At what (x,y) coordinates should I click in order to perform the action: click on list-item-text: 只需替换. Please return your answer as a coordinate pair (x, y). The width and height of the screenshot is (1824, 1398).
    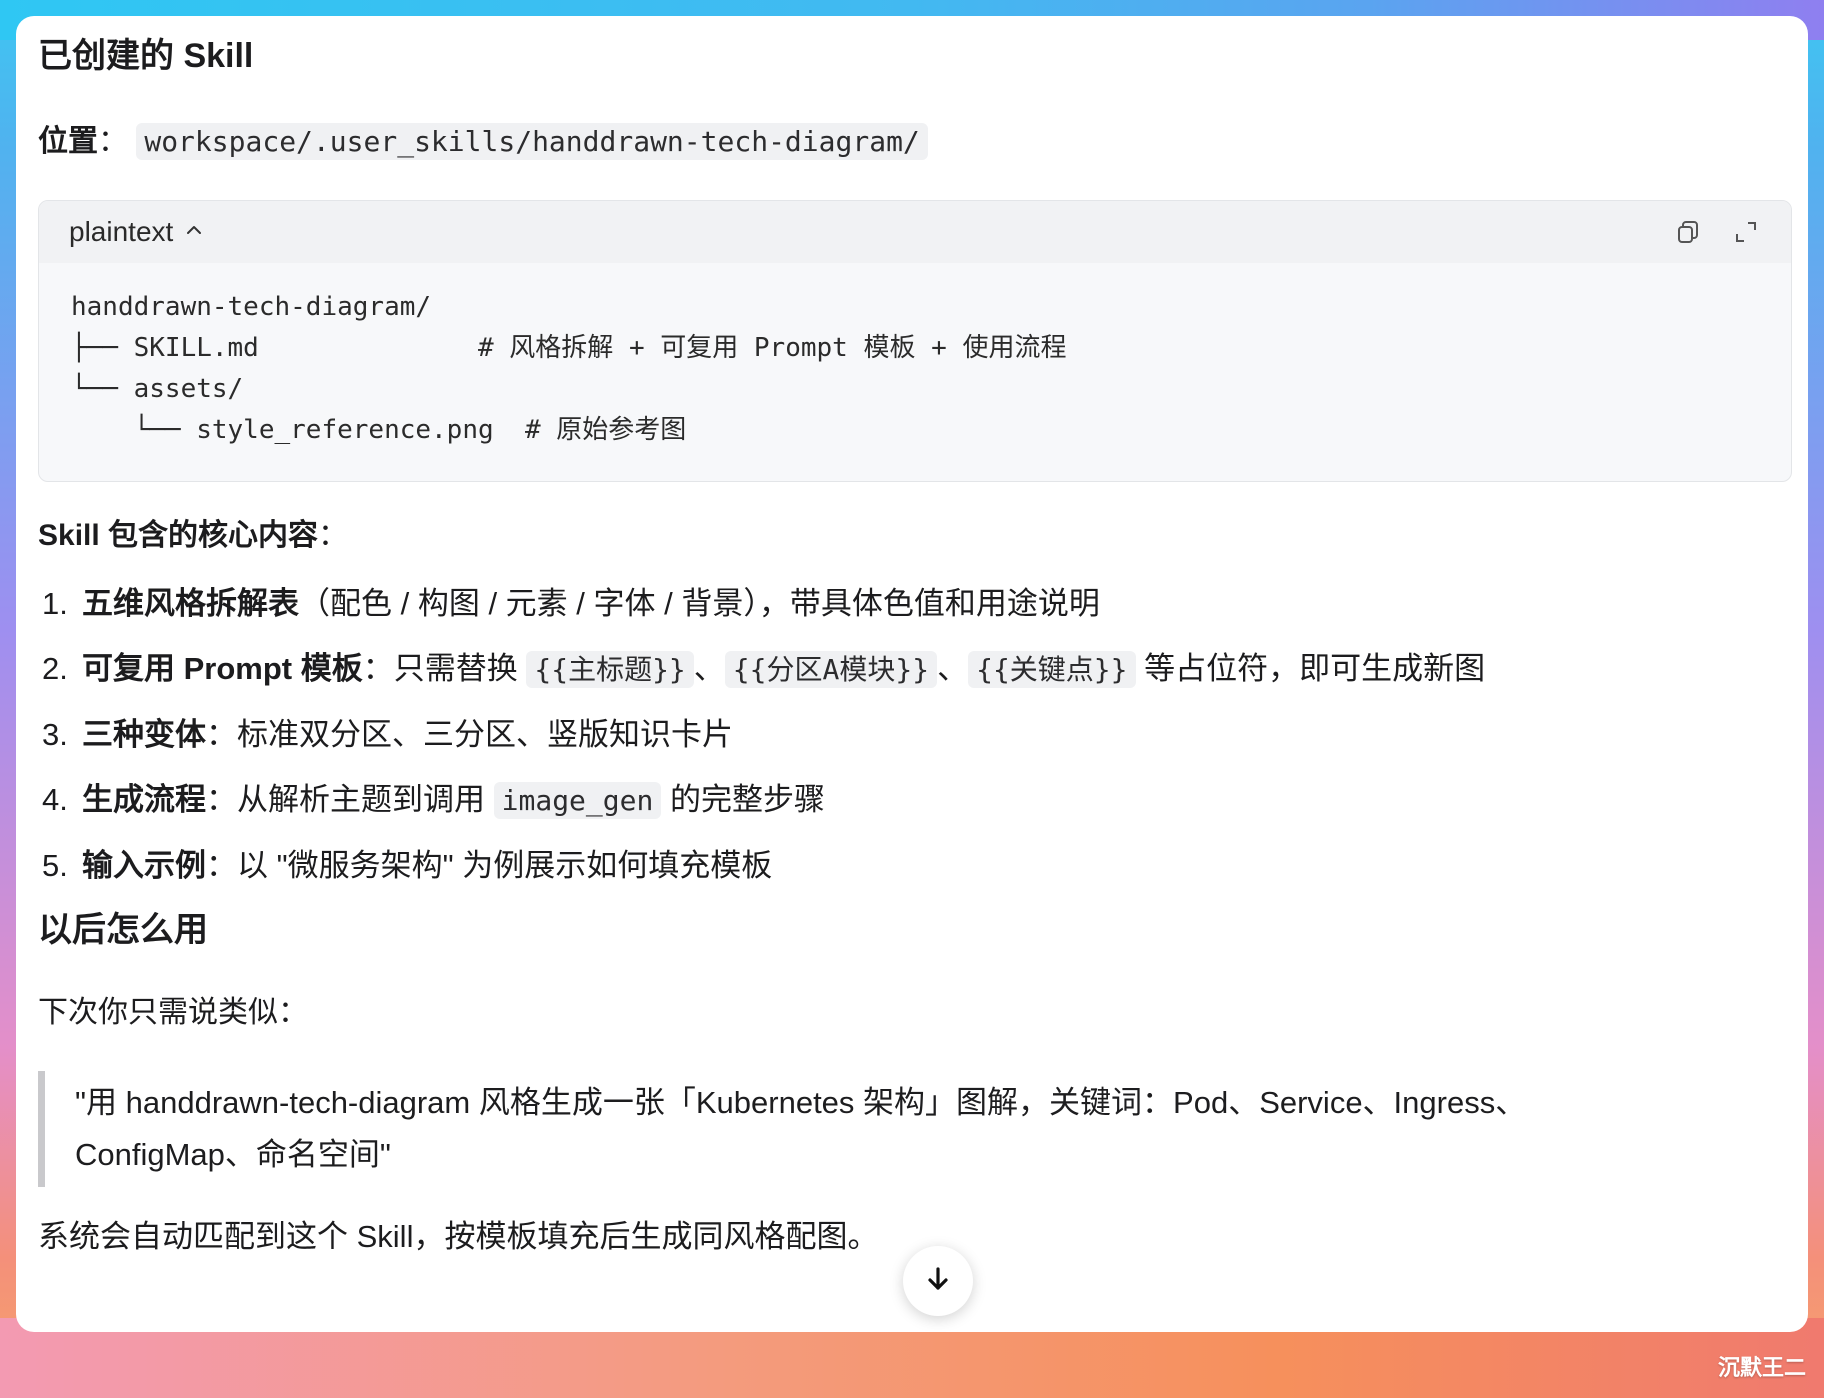
    Looking at the image, I should click on (460, 668).